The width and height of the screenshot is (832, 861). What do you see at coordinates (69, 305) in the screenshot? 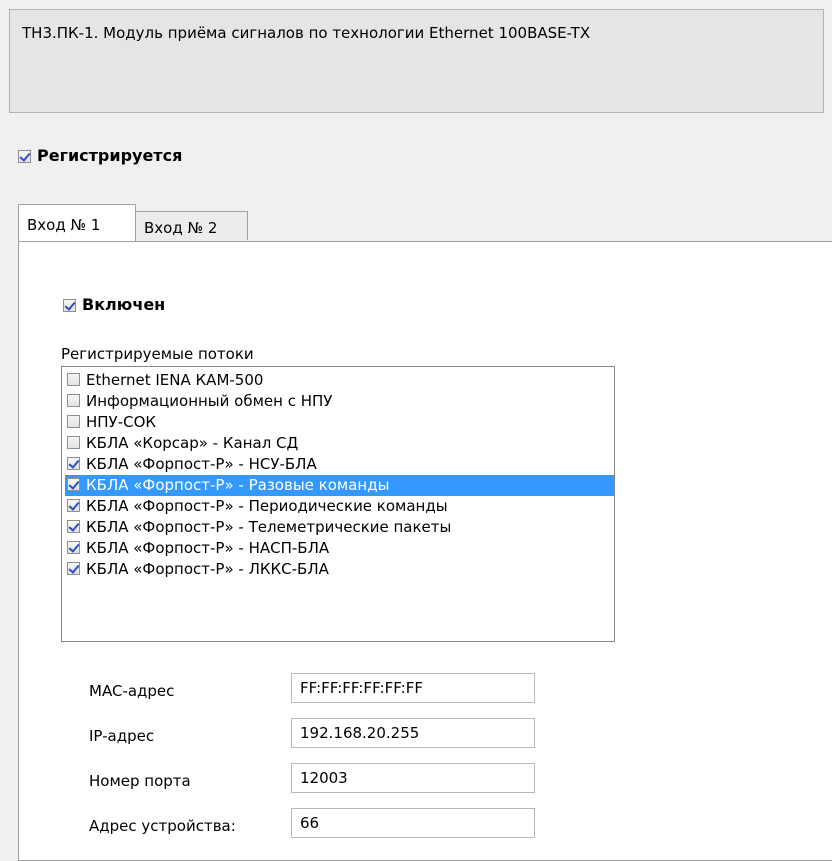
I see `enabled-checkbox` at bounding box center [69, 305].